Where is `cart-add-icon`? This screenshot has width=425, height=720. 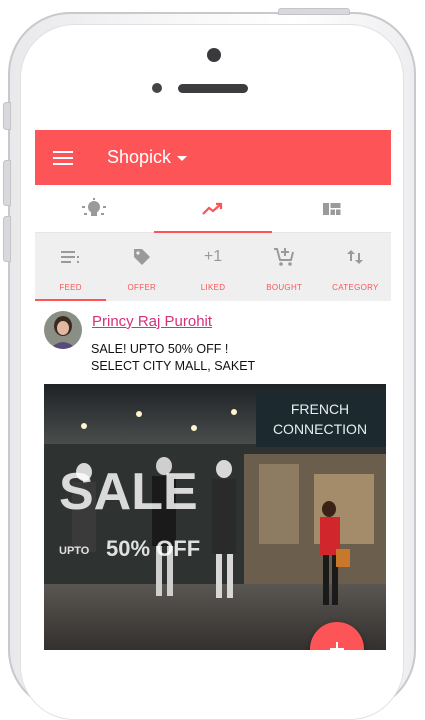
cart-add-icon is located at coordinates (284, 257).